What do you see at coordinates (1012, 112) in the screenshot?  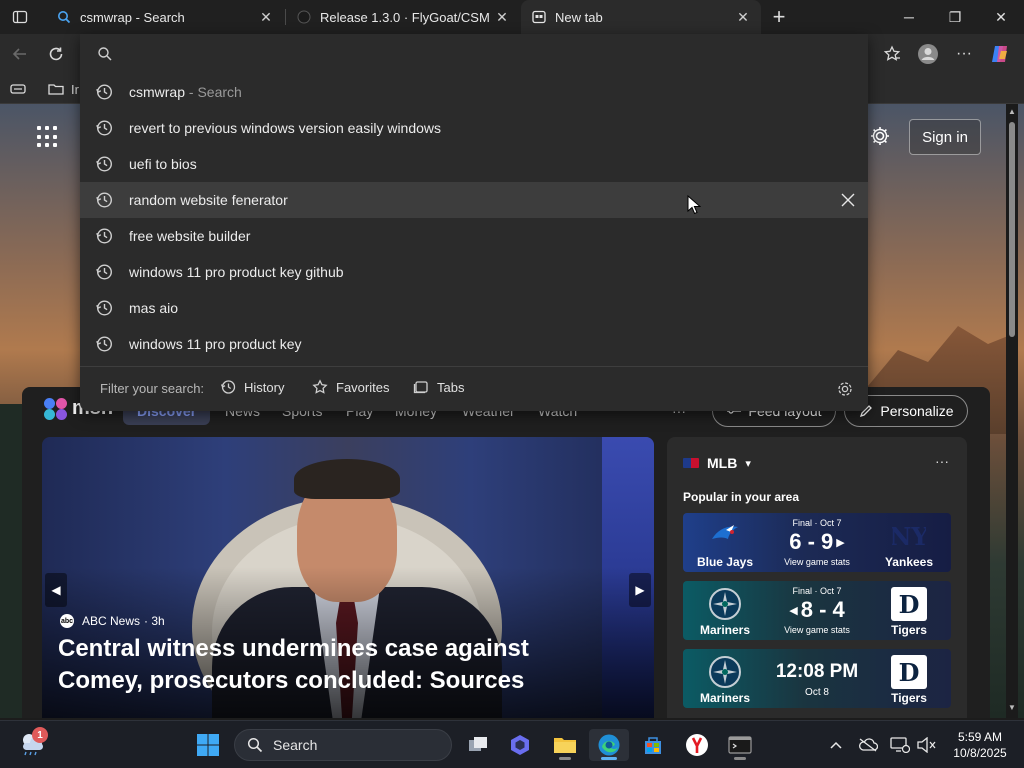 I see `scroll-up-arrow-icon: ▲` at bounding box center [1012, 112].